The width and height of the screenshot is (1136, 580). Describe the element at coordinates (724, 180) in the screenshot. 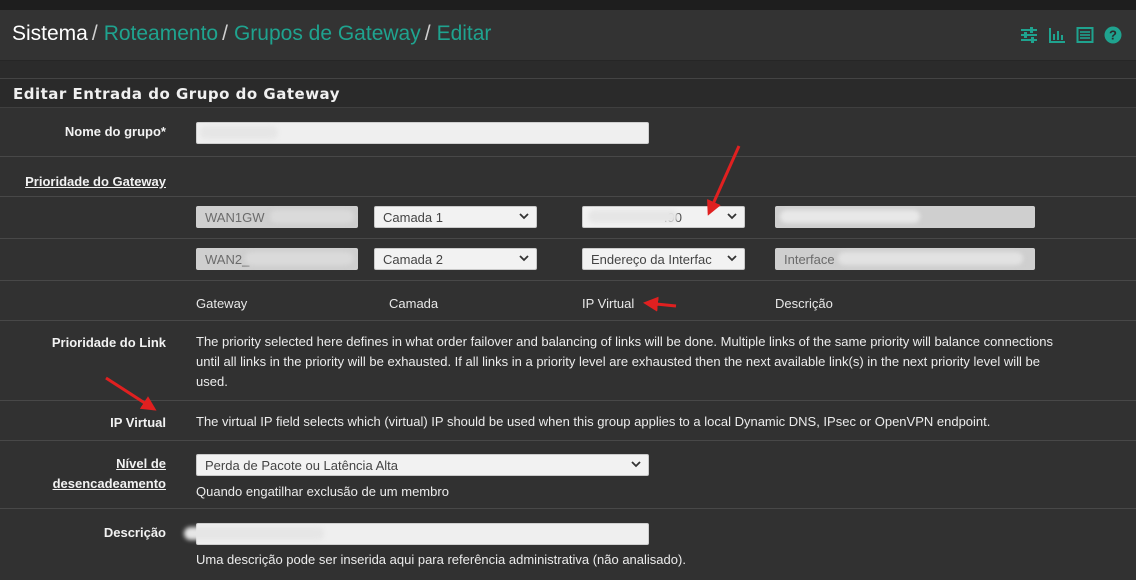

I see `arrow-to-virtual-ip-select` at that location.